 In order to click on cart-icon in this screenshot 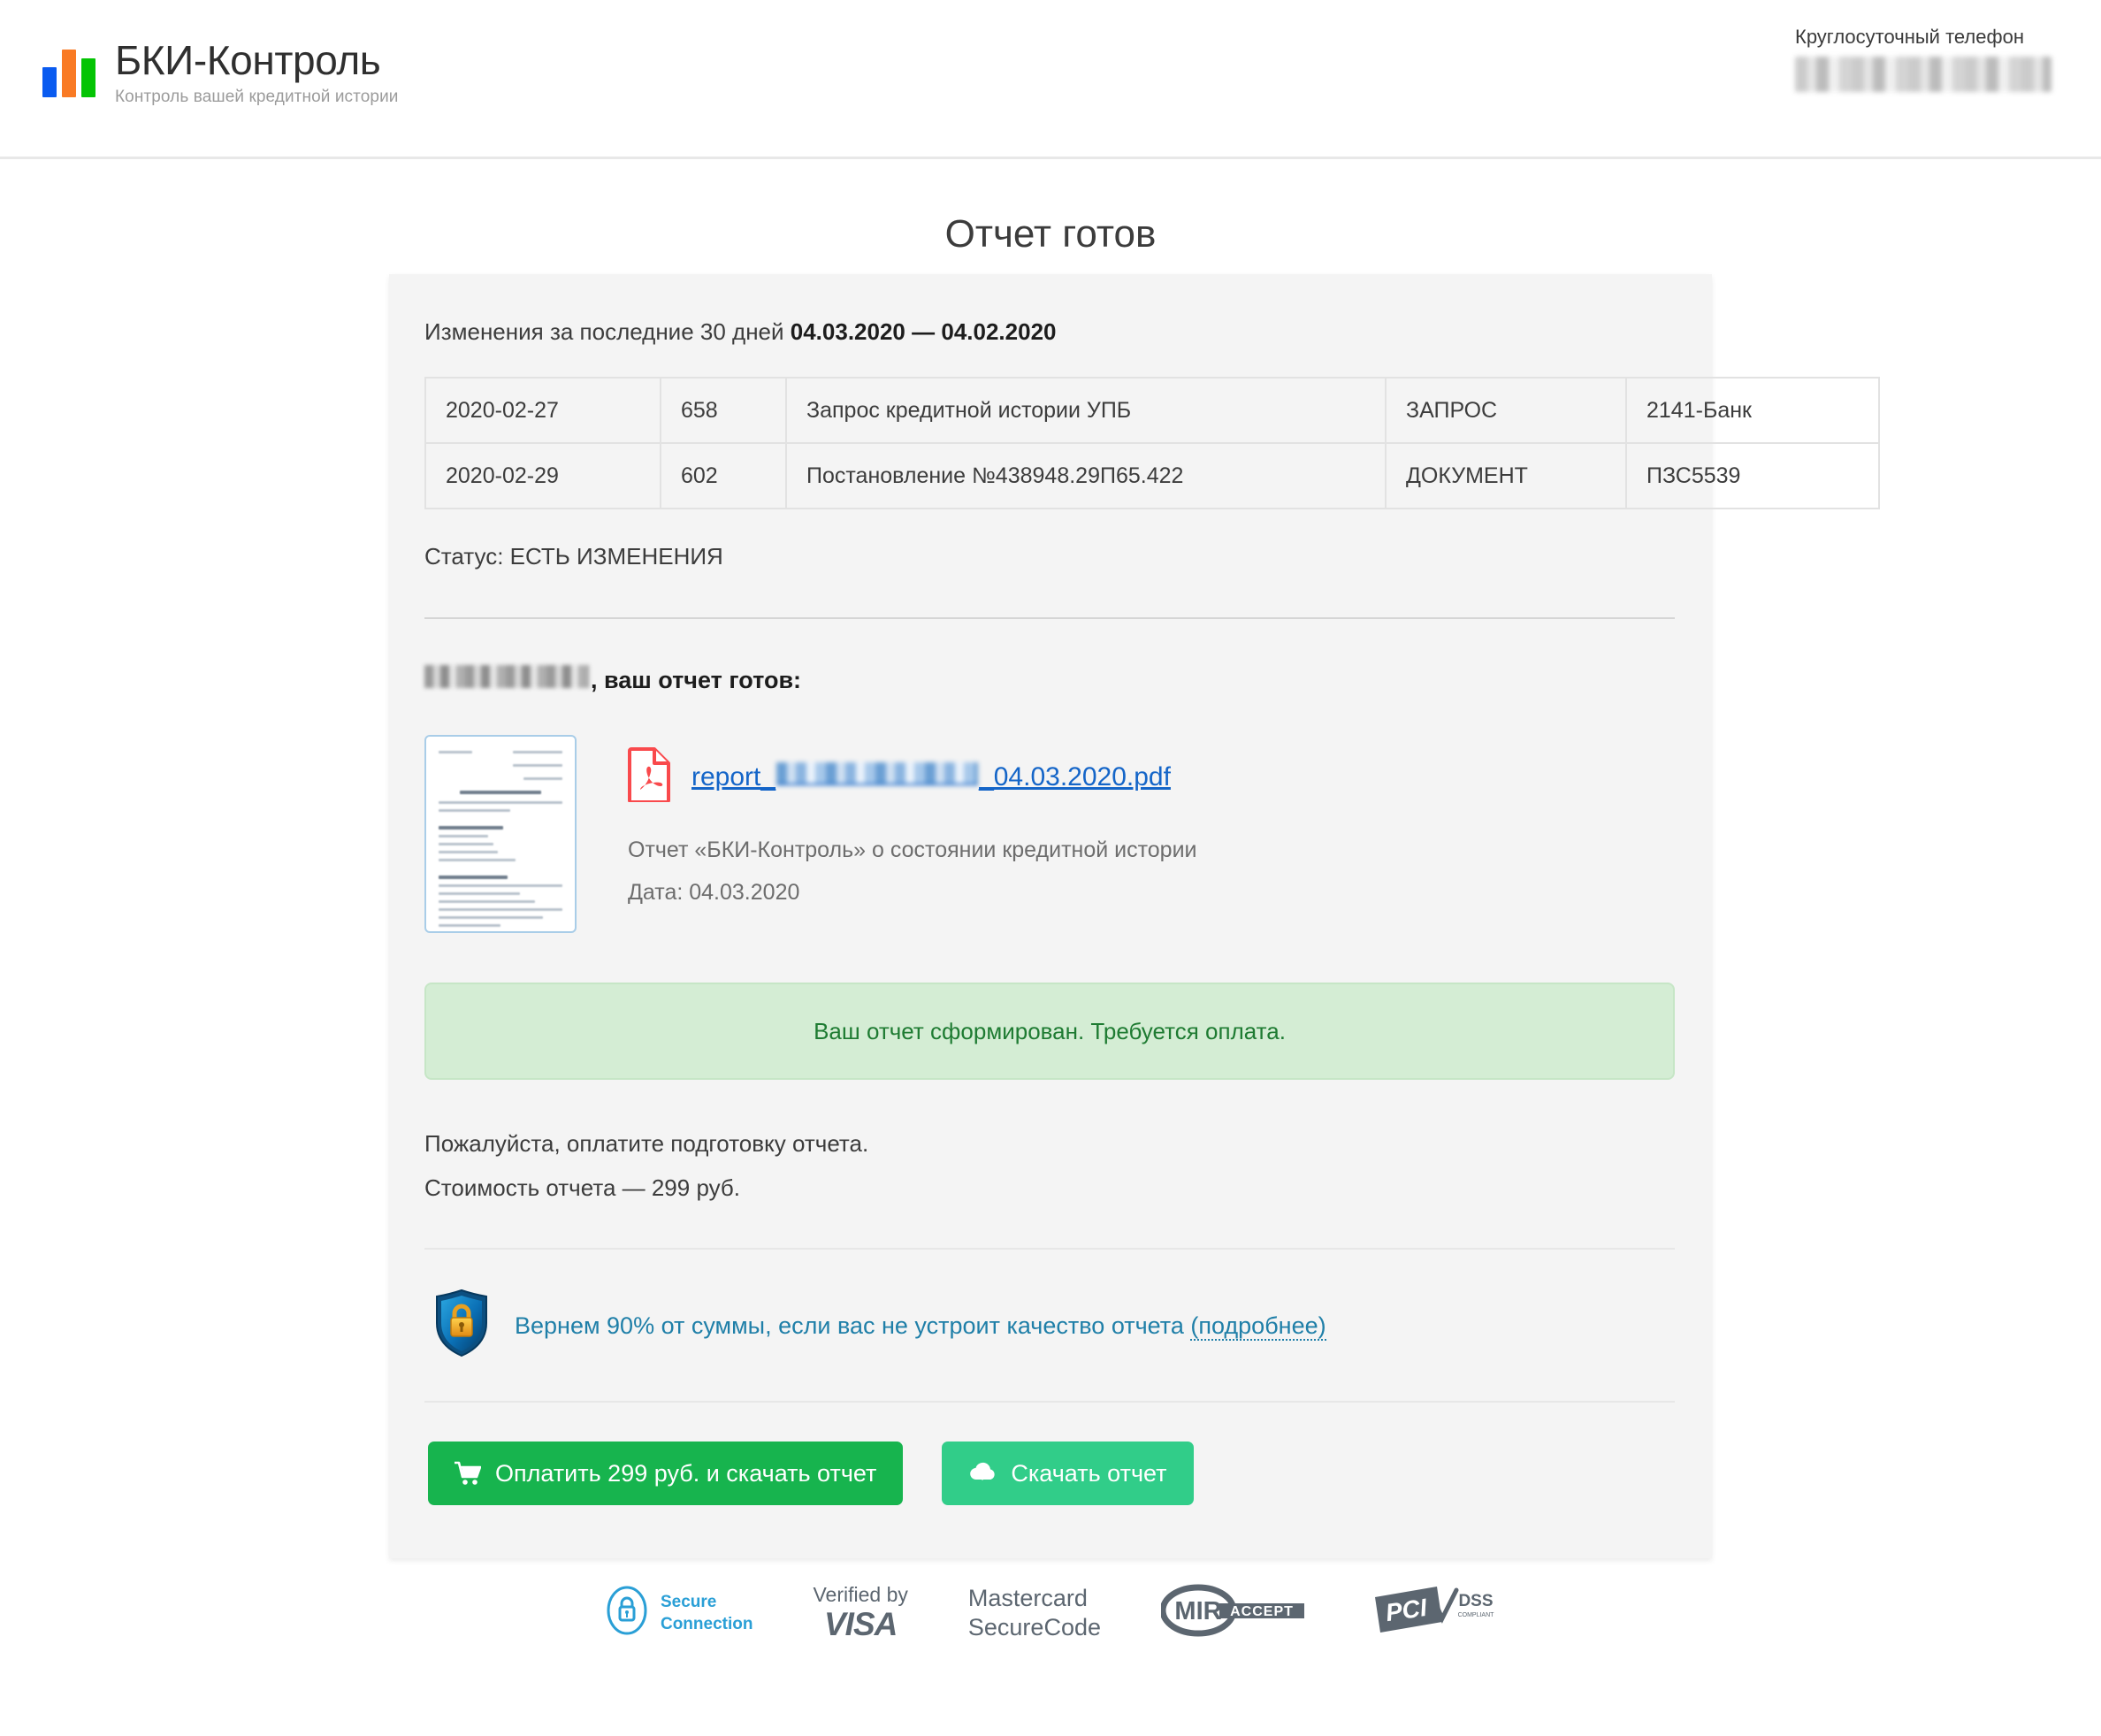, I will do `click(468, 1473)`.